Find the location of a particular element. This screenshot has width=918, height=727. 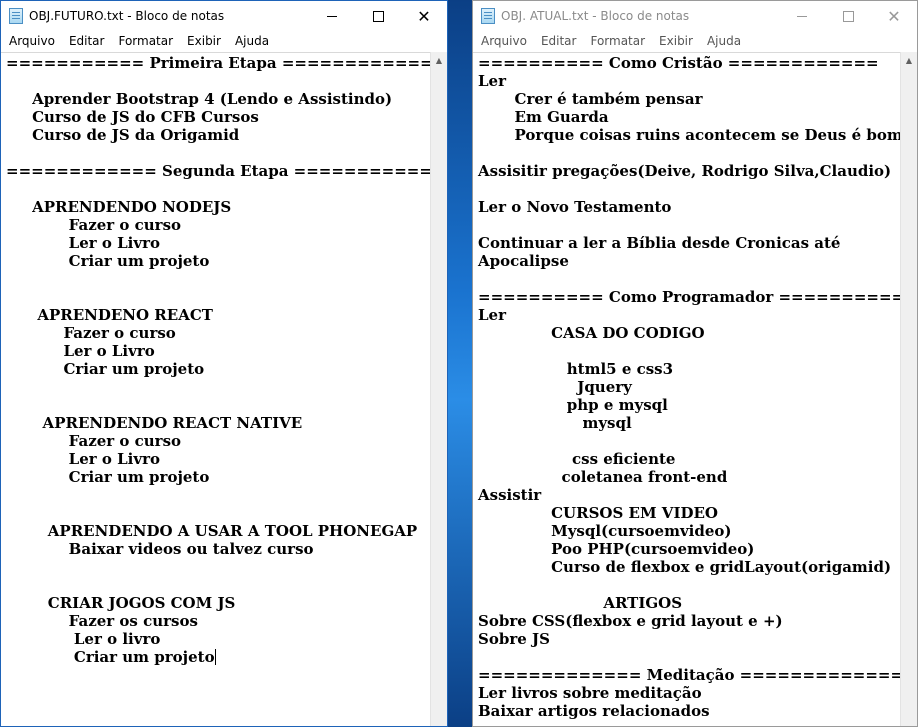

window-title: OBJ. ATUAL.txt - Bloco de notas is located at coordinates (595, 16).